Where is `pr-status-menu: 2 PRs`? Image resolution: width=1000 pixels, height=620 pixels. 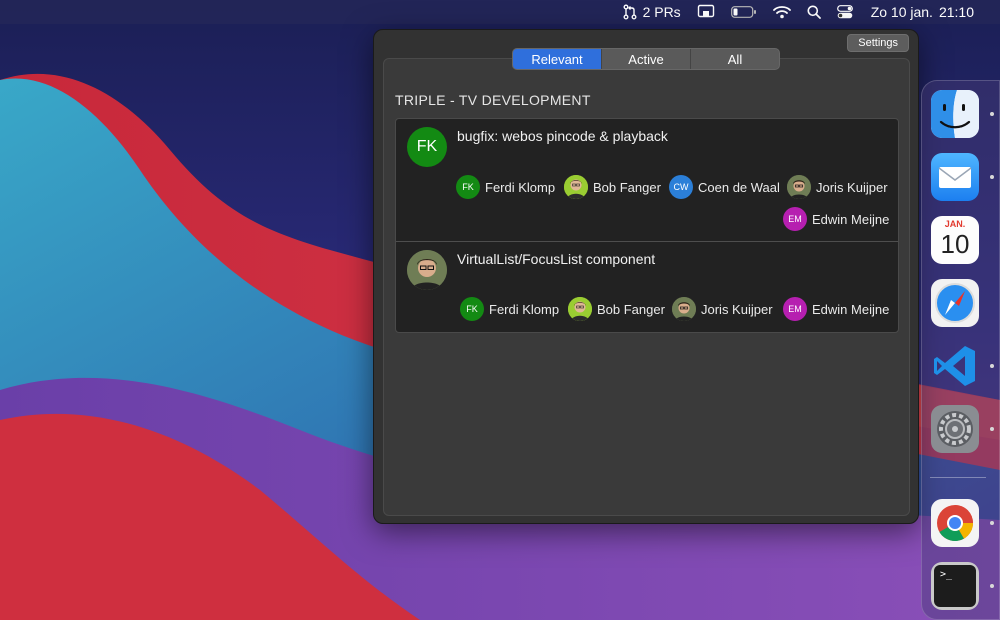
pr-status-menu: 2 PRs is located at coordinates (651, 12).